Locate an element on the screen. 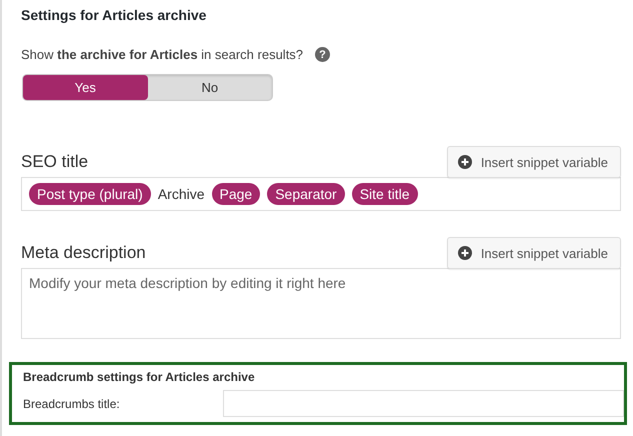 The image size is (633, 436). field-label: SEO title is located at coordinates (54, 162).